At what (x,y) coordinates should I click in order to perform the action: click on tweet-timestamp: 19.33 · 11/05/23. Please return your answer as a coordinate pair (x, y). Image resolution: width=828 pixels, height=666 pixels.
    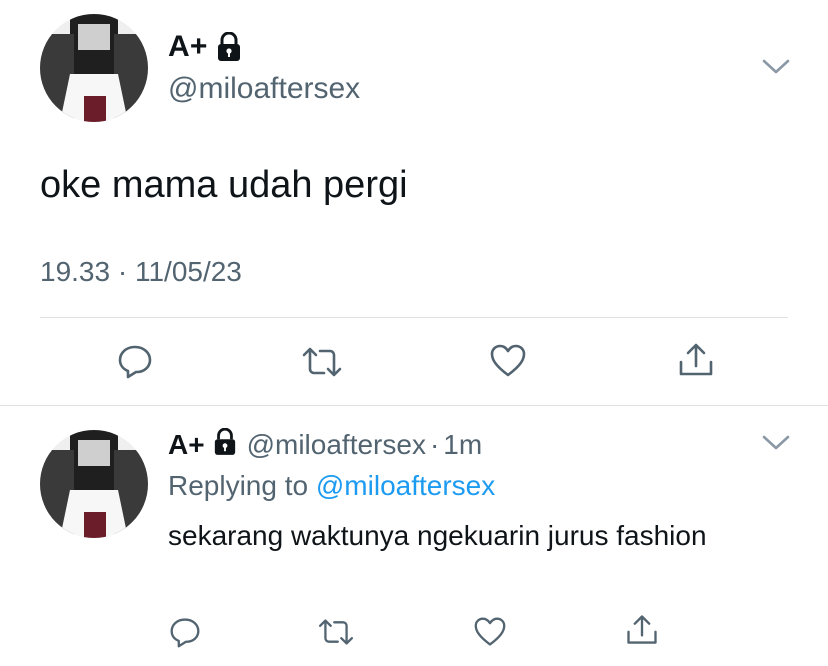
    Looking at the image, I should click on (141, 272).